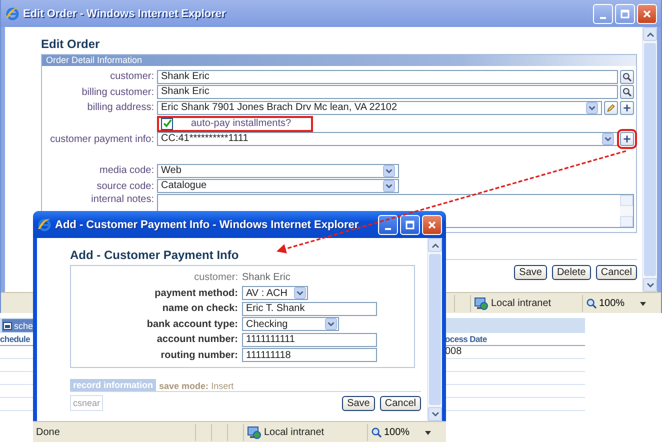 This screenshot has width=662, height=443. Describe the element at coordinates (207, 224) in the screenshot. I see `window-title: Add - Customer Payment Info - Windows Internet Explorer` at that location.